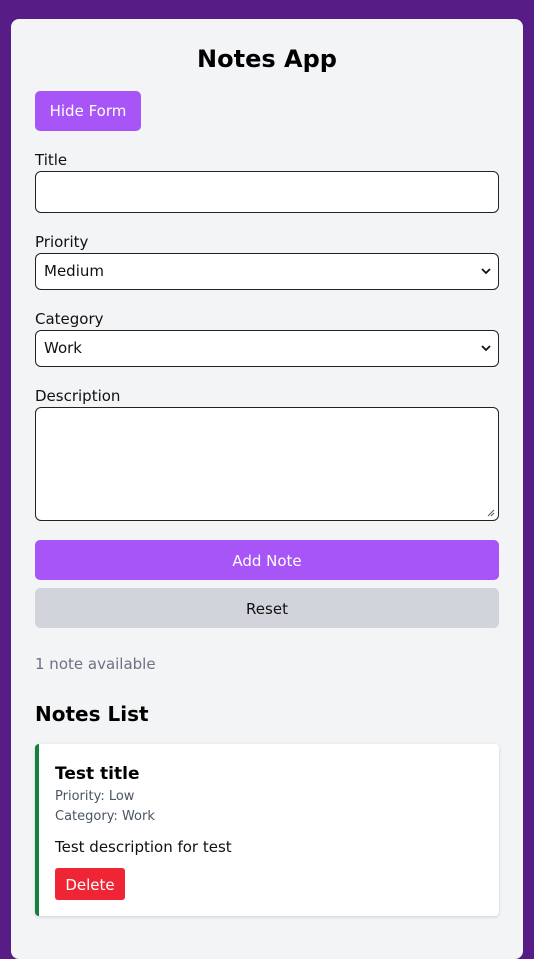 This screenshot has height=959, width=534. I want to click on note-category: Category: Work, so click(105, 816).